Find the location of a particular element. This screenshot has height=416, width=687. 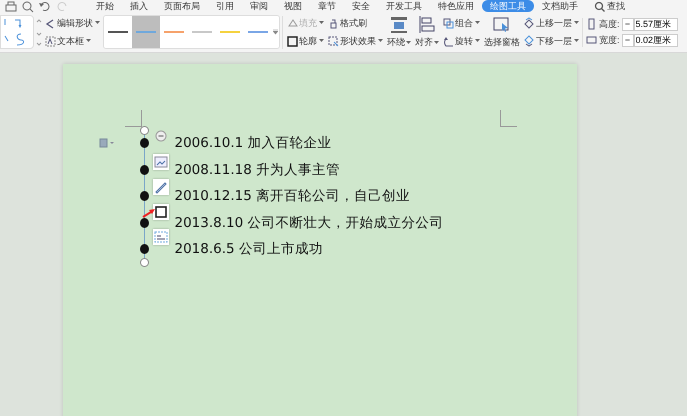

layer-down-icon is located at coordinates (529, 41).